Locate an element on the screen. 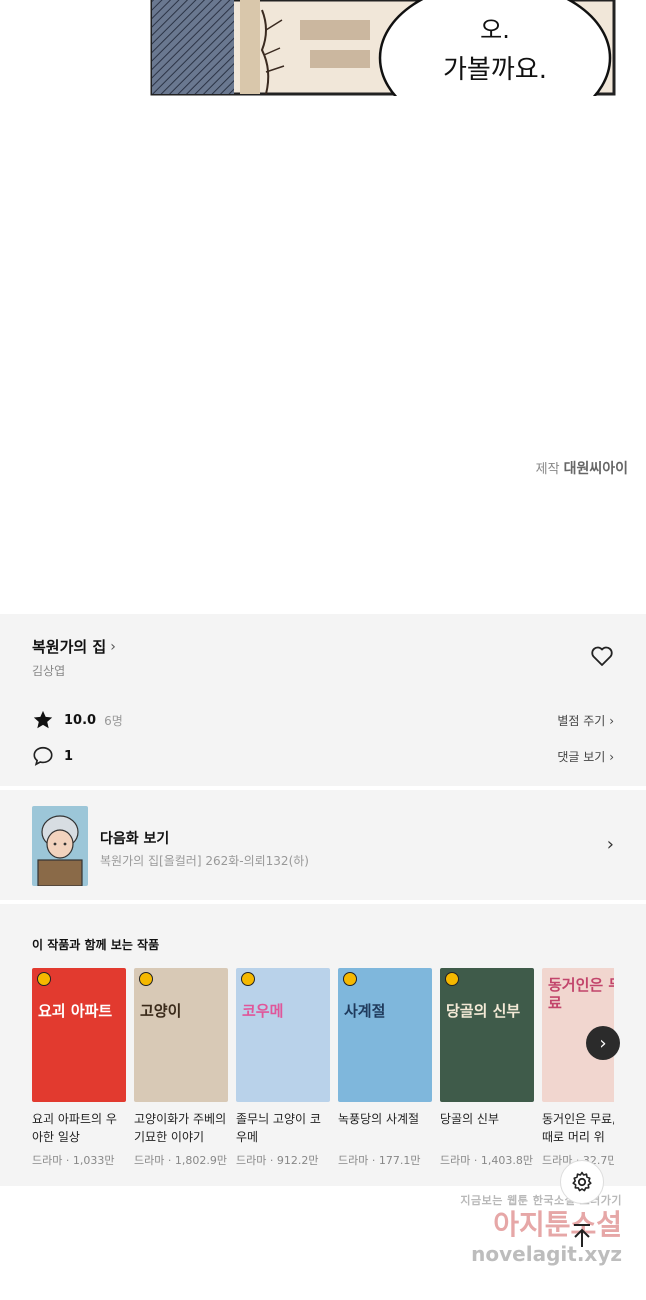 This screenshot has width=646, height=1300. recommendation-title: 녹풍당의 사계절 is located at coordinates (379, 1119).